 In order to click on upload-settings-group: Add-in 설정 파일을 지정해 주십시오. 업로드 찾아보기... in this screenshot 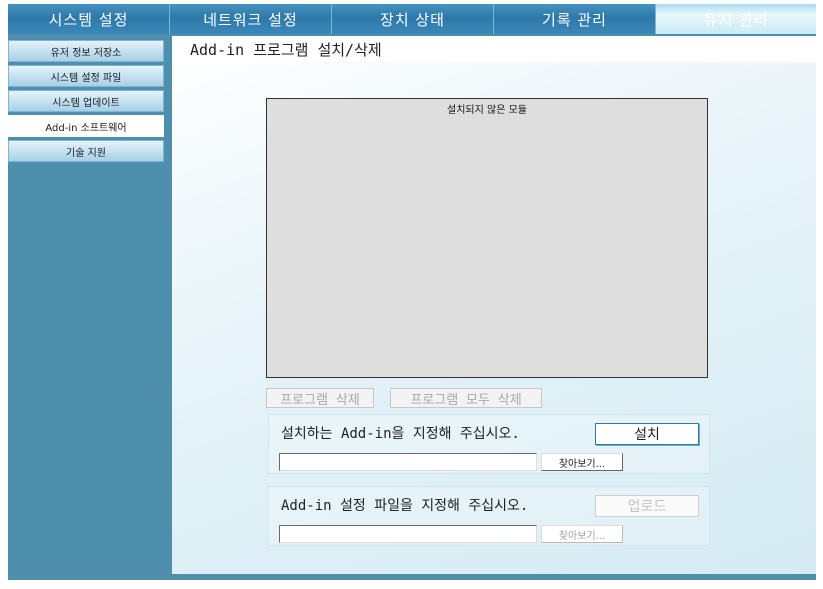, I will do `click(489, 516)`.